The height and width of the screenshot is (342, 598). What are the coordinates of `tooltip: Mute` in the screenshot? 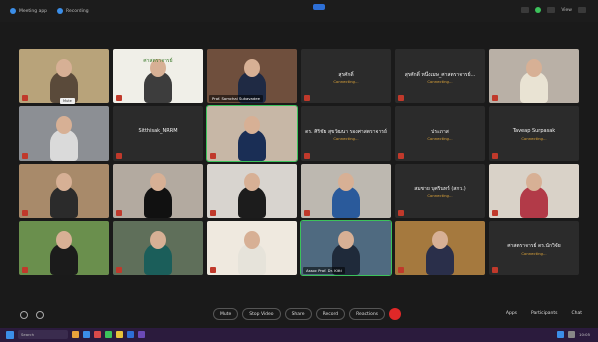 It's located at (67, 101).